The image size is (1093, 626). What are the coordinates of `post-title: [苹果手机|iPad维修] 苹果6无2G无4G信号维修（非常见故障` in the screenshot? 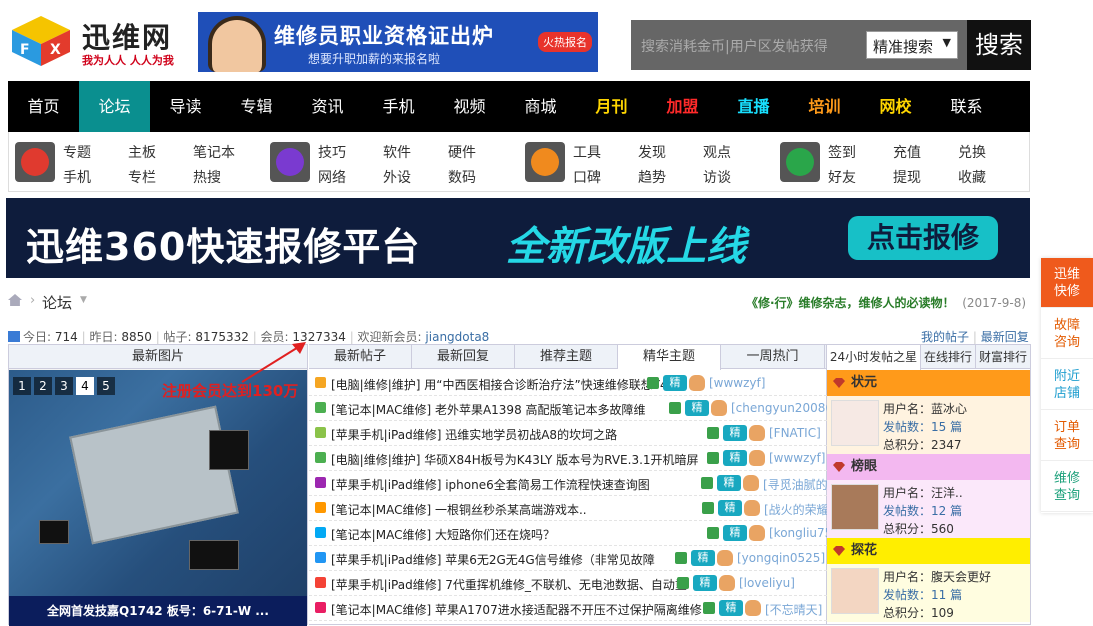 It's located at (523, 559).